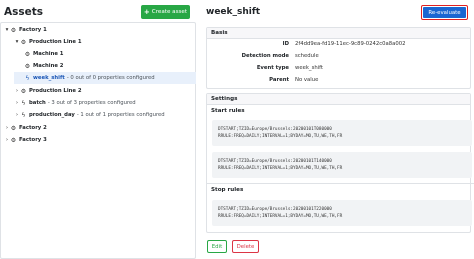 This screenshot has height=259, width=474. Describe the element at coordinates (339, 70) in the screenshot. I see `field-event-type: Event type week_shift` at that location.